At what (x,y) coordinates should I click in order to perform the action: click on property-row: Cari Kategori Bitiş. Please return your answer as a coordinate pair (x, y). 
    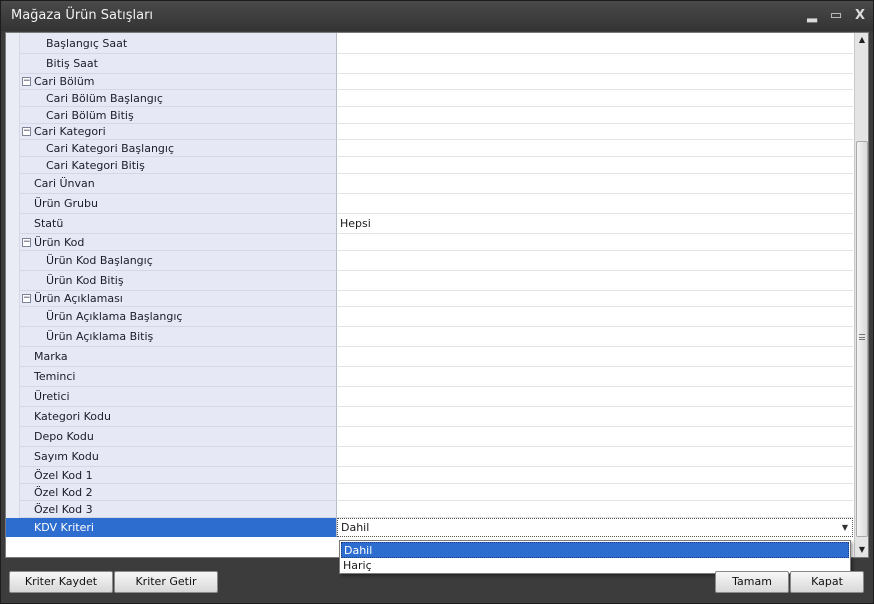
    Looking at the image, I should click on (429, 165).